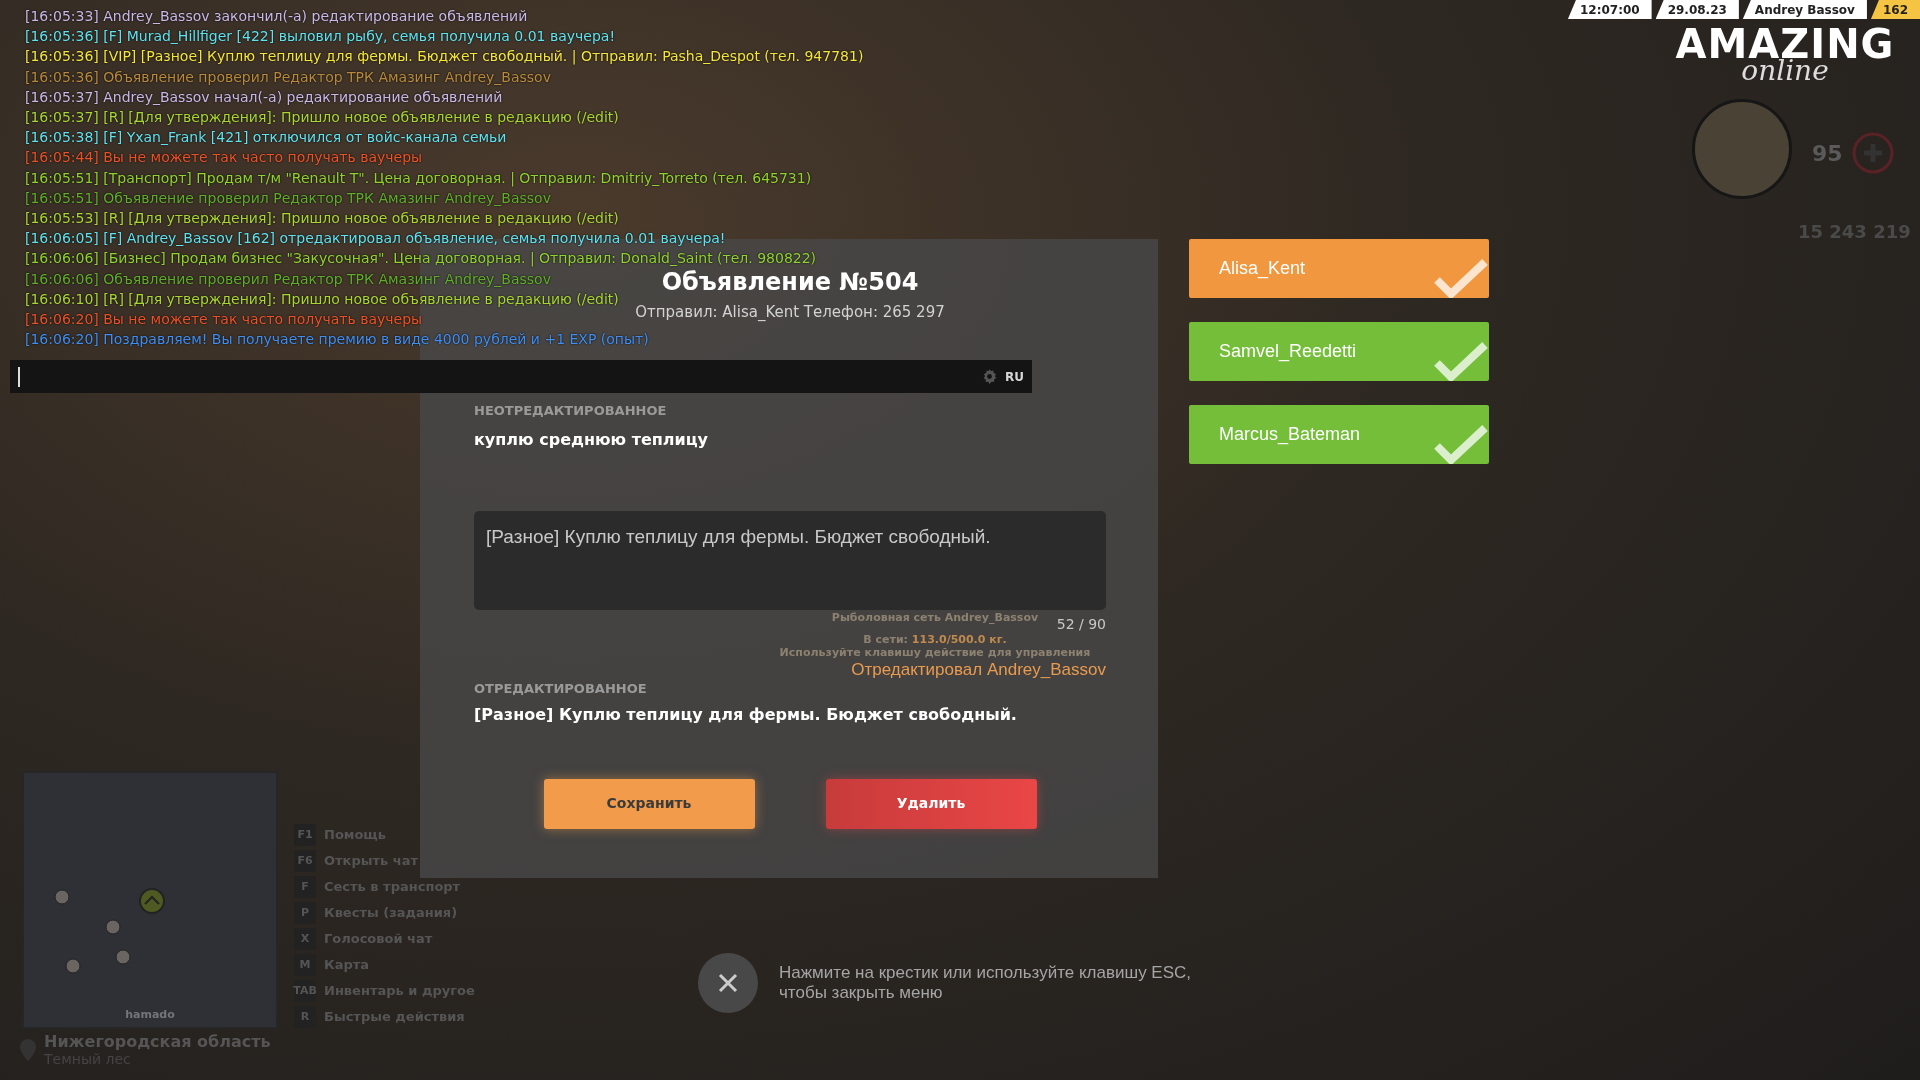  Describe the element at coordinates (224, 158) in the screenshot. I see `chat-message: [16:05:44] Вы не можете так часто получать ваучеры` at that location.